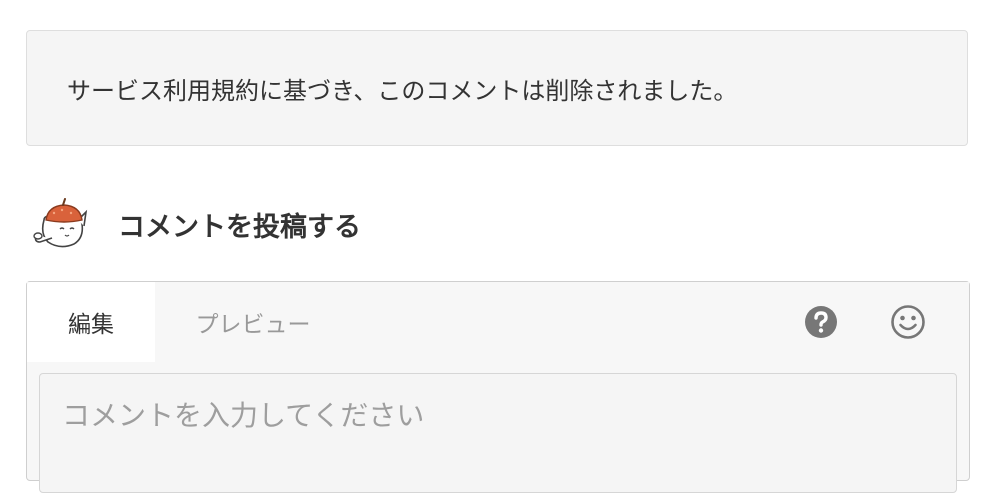  I want to click on tab-edit: 編集, so click(91, 322).